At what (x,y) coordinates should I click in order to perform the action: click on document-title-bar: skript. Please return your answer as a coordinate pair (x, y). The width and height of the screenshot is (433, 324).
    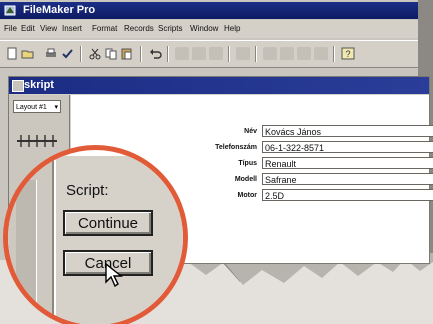
    Looking at the image, I should click on (219, 85).